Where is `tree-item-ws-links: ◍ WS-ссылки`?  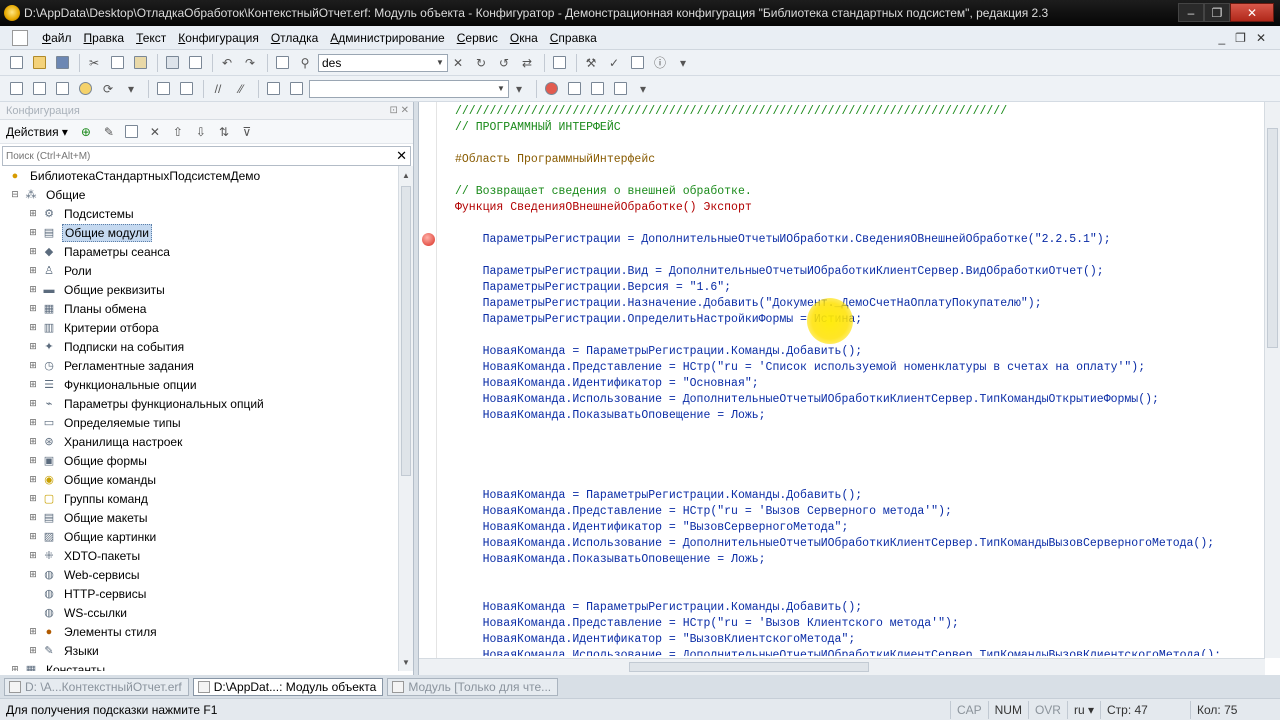
tree-item-ws-links: ◍ WS-ссылки is located at coordinates (199, 612).